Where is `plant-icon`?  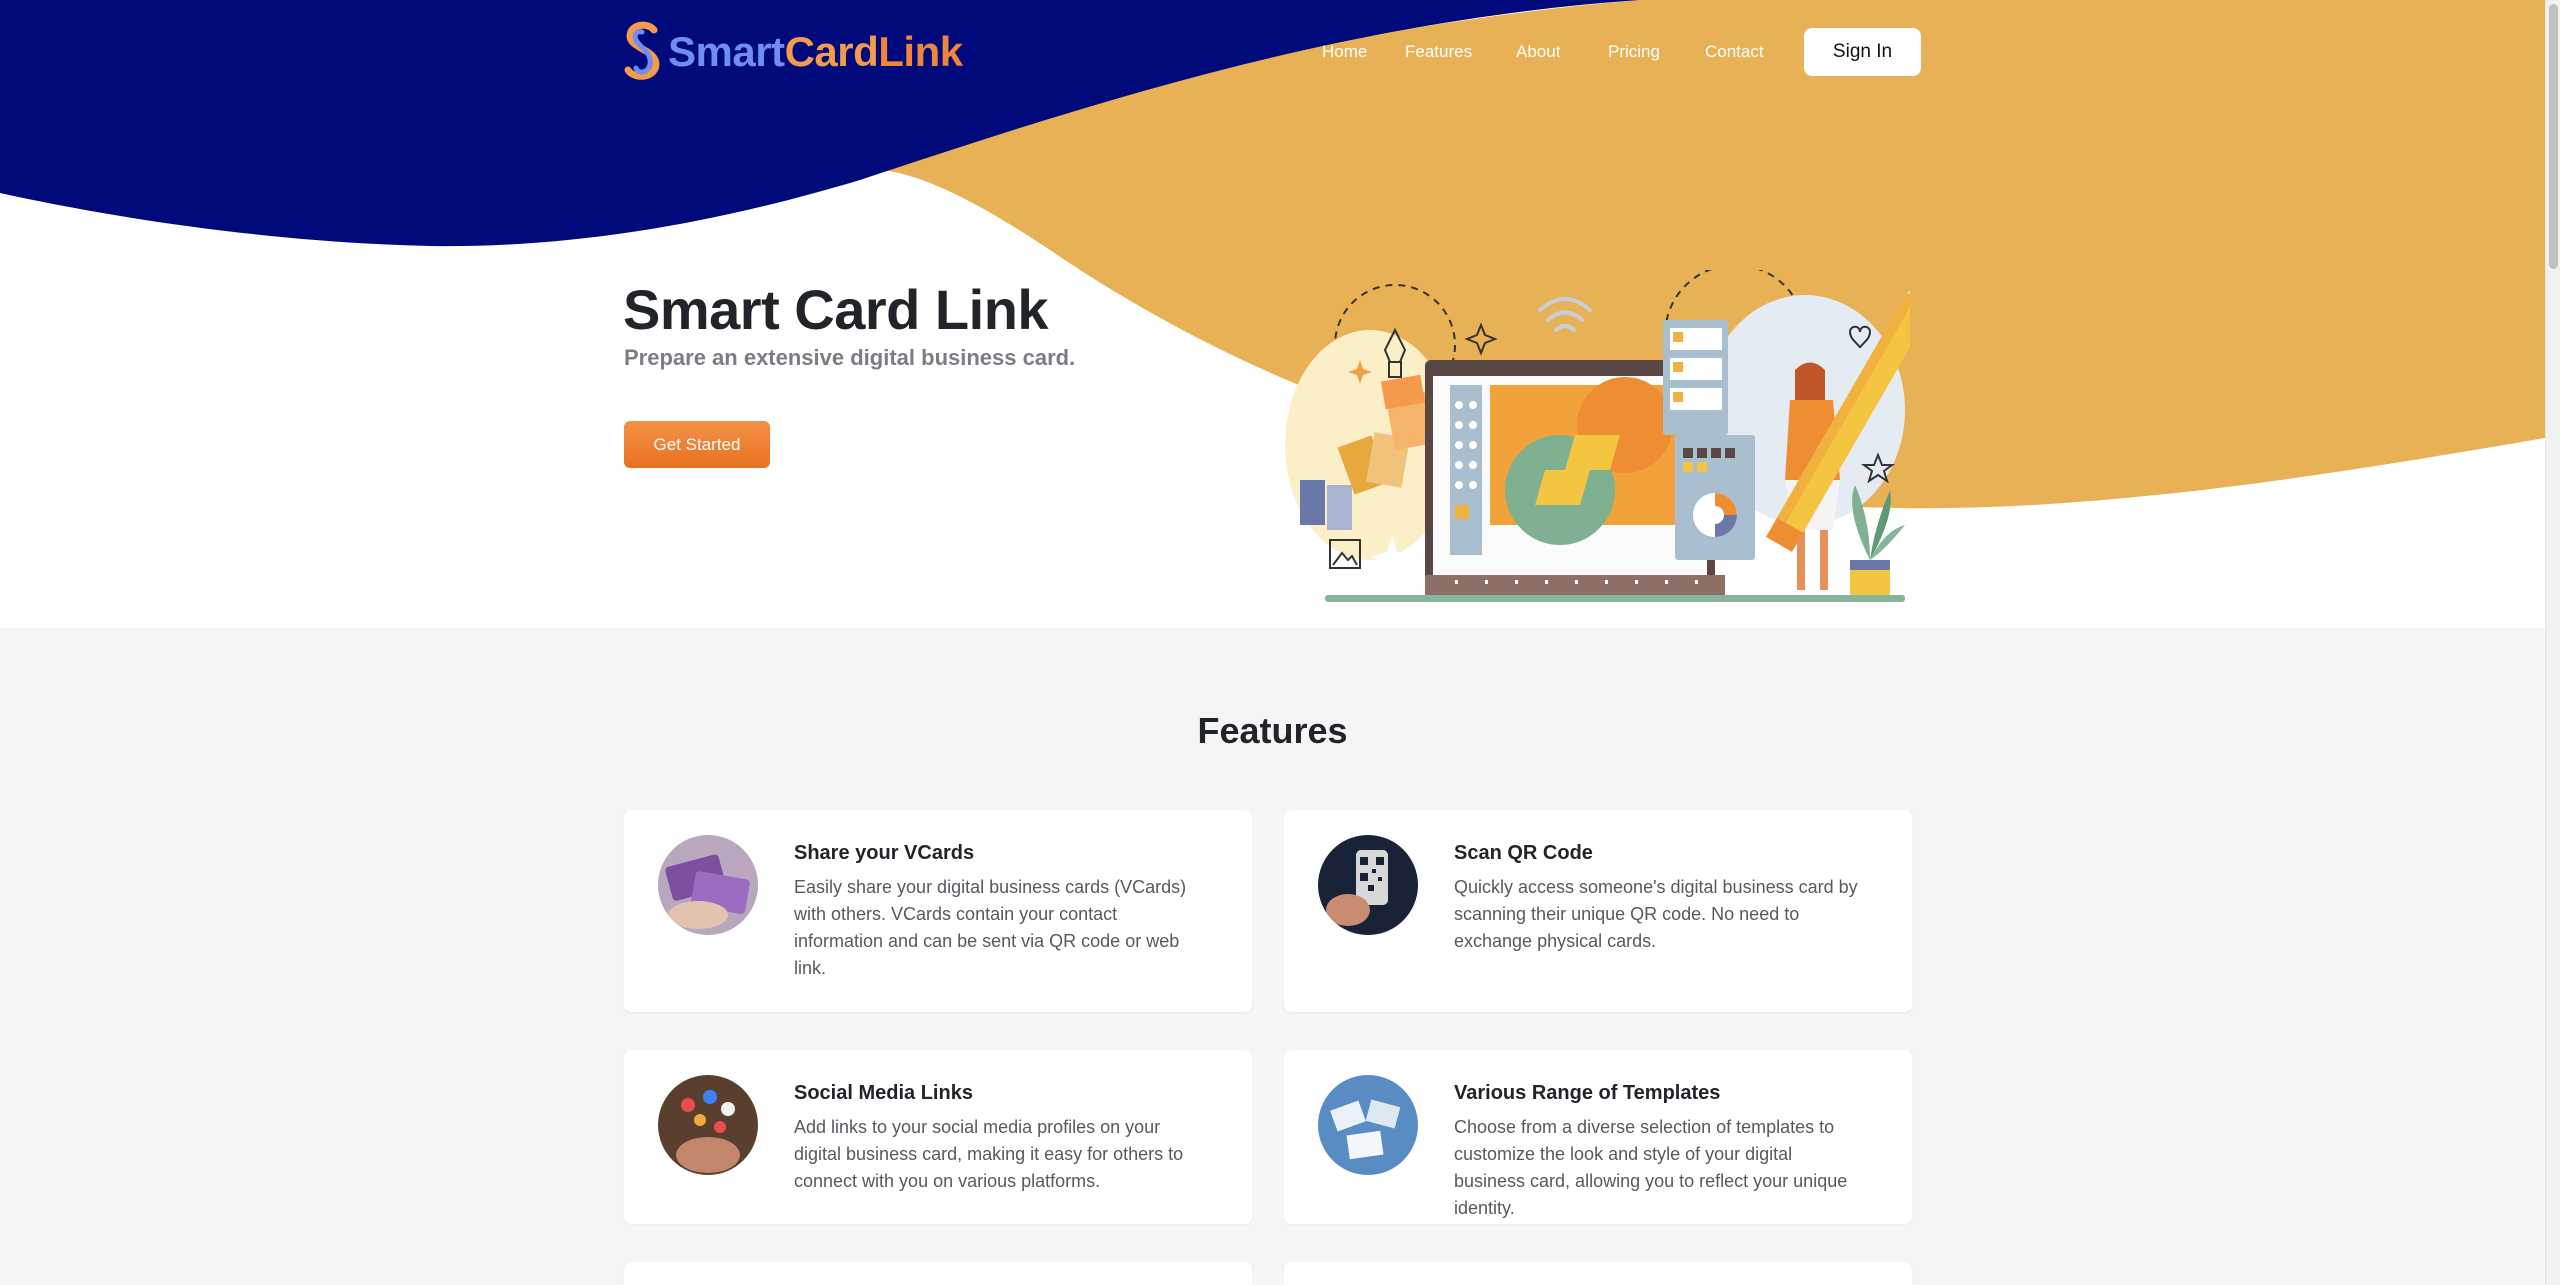
plant-icon is located at coordinates (1877, 540).